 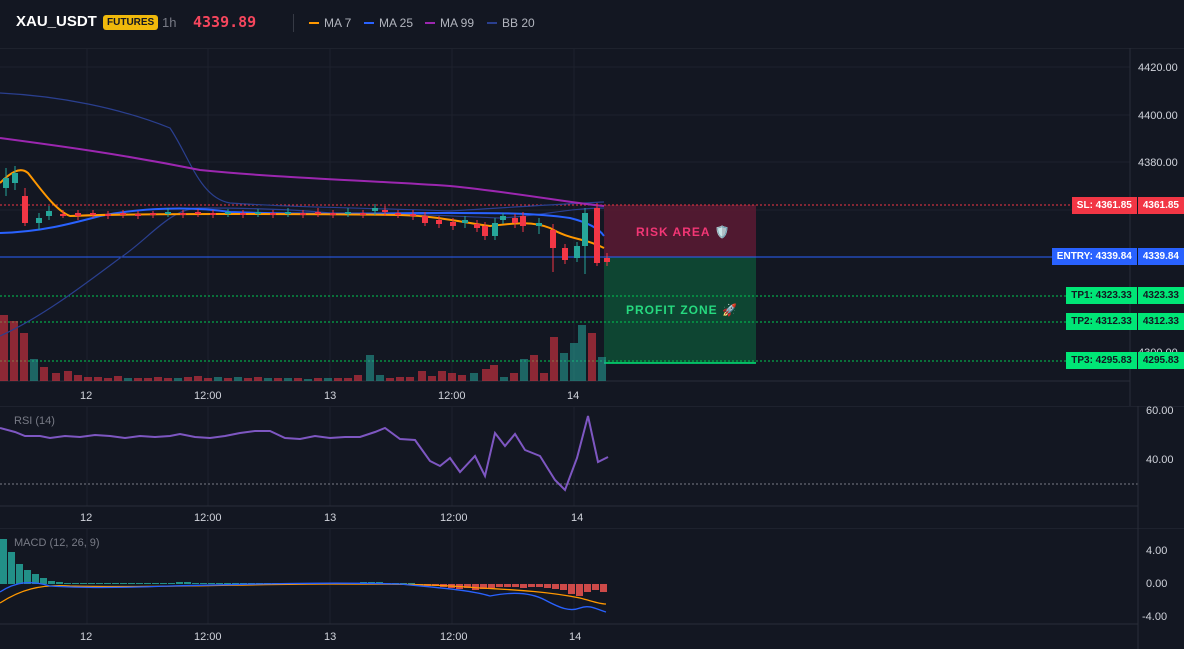 What do you see at coordinates (56, 21) in the screenshot?
I see `symbol-name: XAU_USDT` at bounding box center [56, 21].